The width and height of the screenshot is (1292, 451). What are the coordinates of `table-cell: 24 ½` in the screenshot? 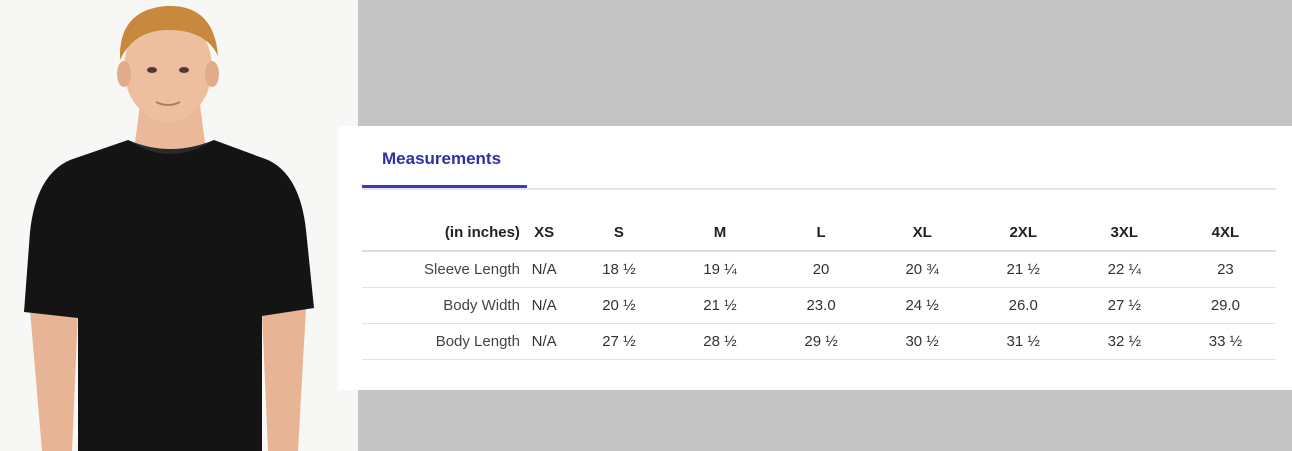 It's located at (922, 305).